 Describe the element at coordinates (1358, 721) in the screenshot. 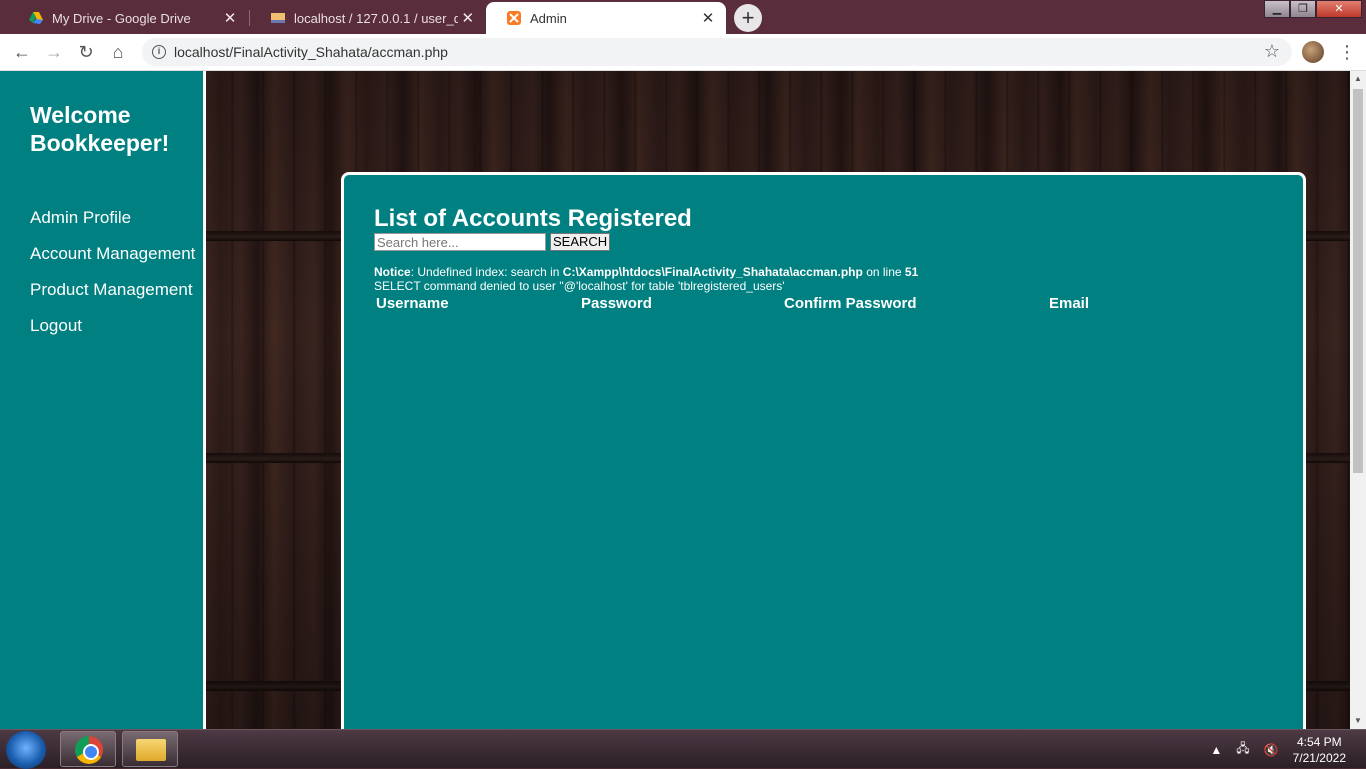

I see `scroll-down-arrow-icon: ▼` at that location.